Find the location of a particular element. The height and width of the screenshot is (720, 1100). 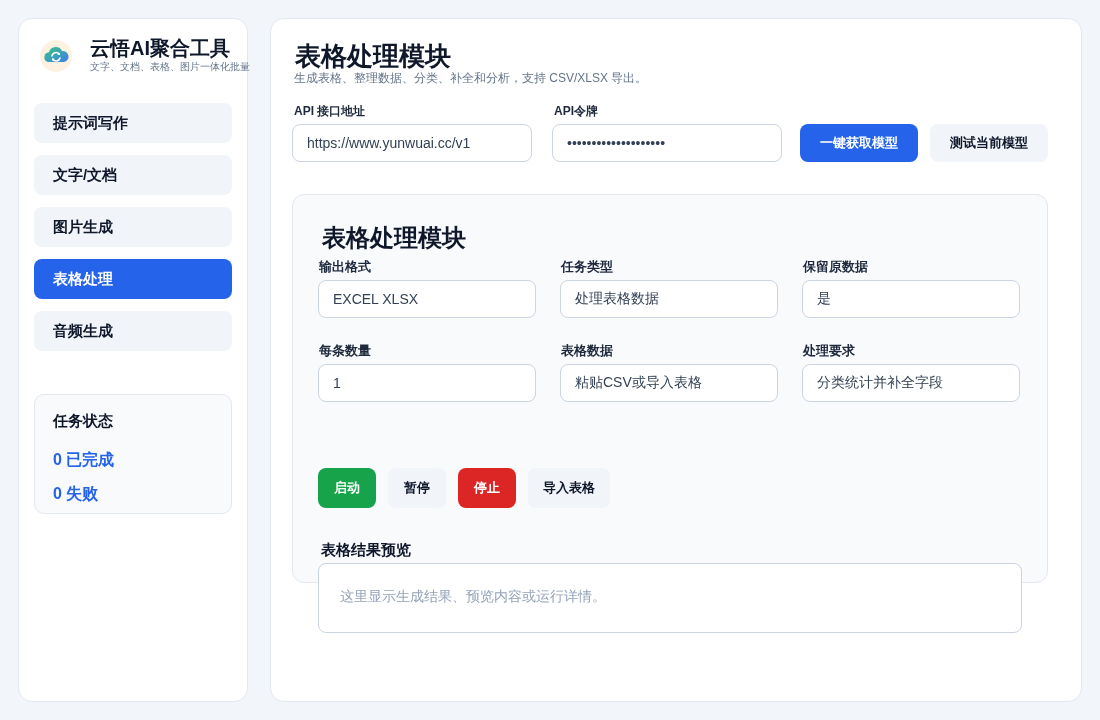

field-label: 输出格式 is located at coordinates (345, 267).